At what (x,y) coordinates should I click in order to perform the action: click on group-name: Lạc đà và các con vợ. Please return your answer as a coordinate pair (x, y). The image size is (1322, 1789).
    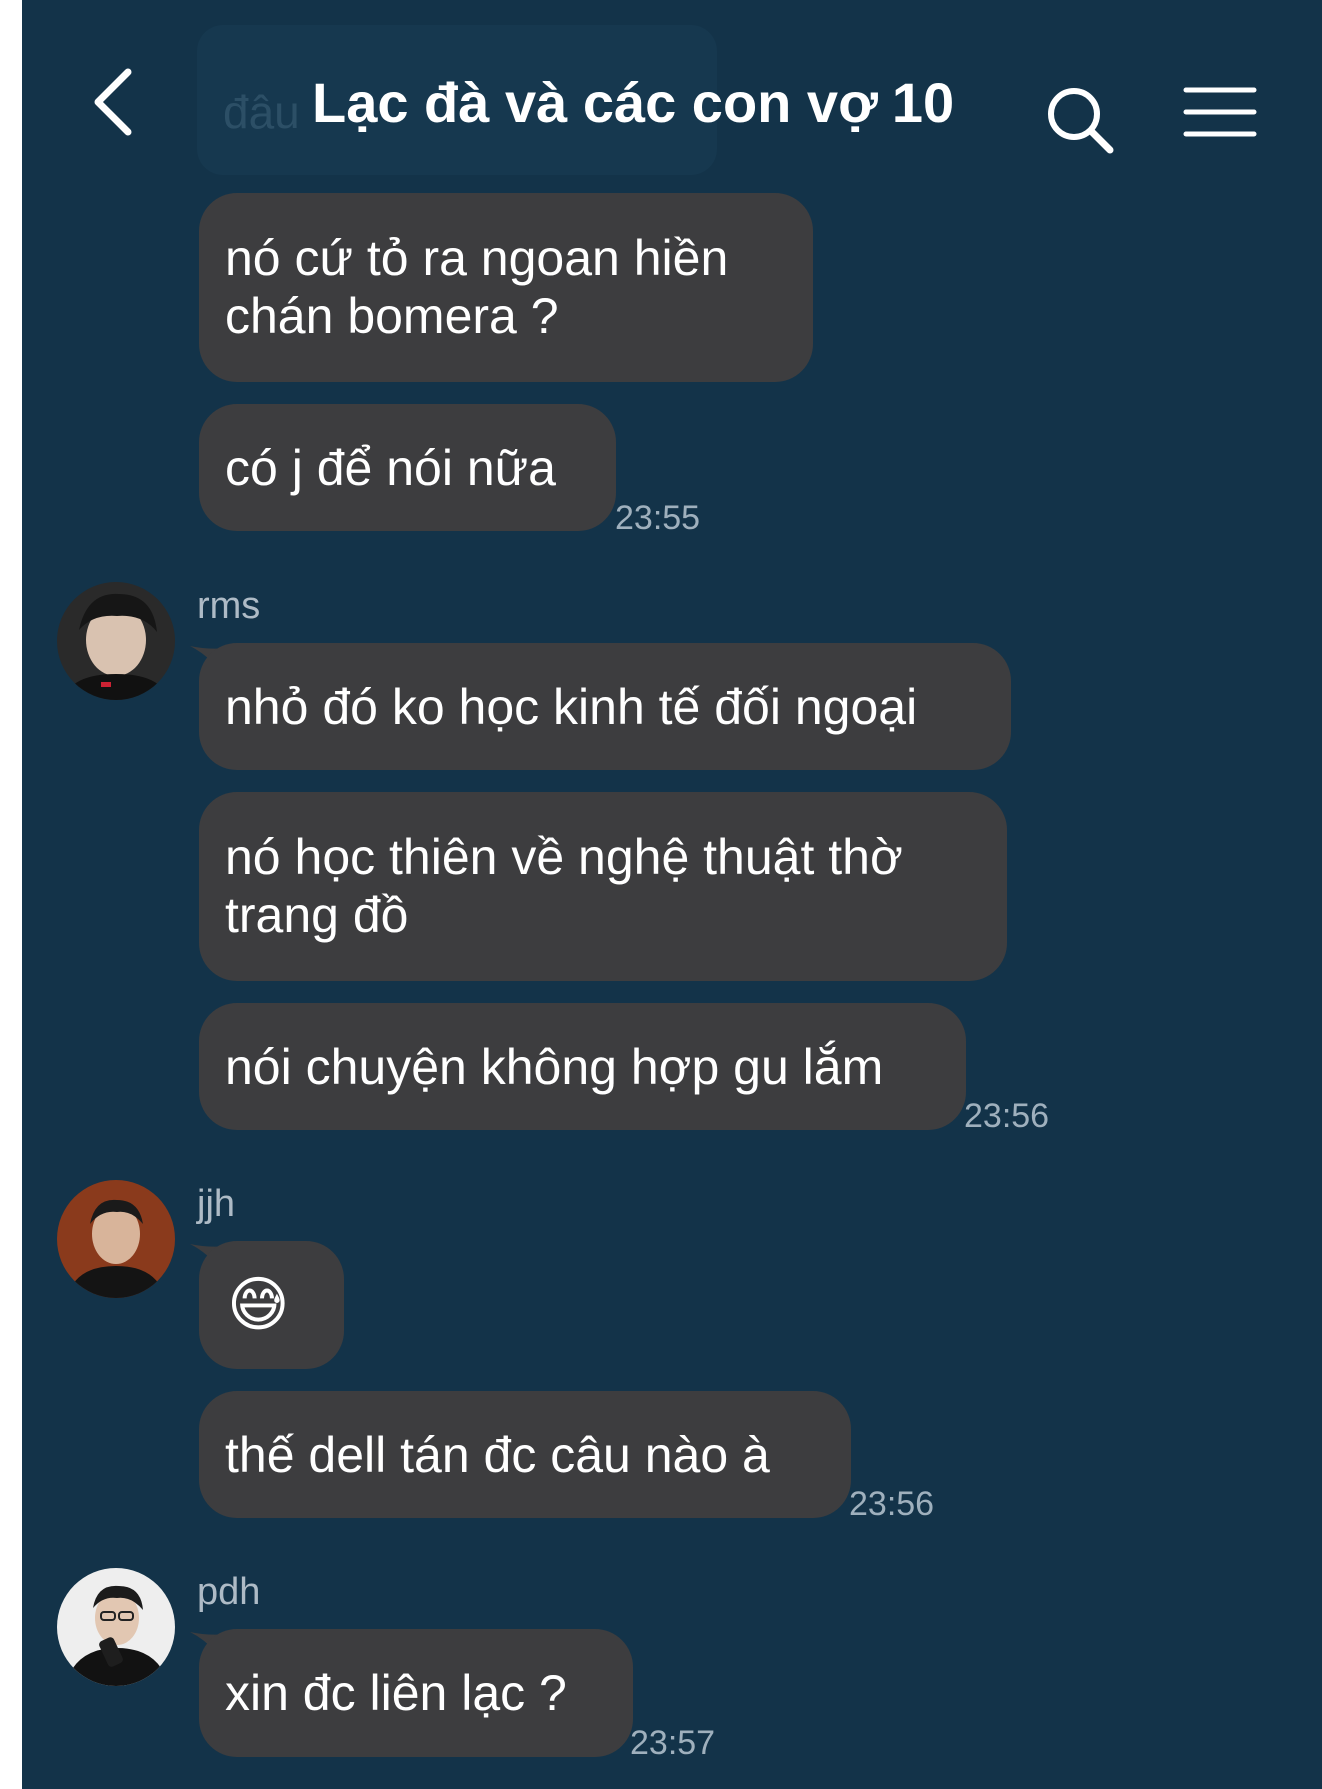
    Looking at the image, I should click on (595, 102).